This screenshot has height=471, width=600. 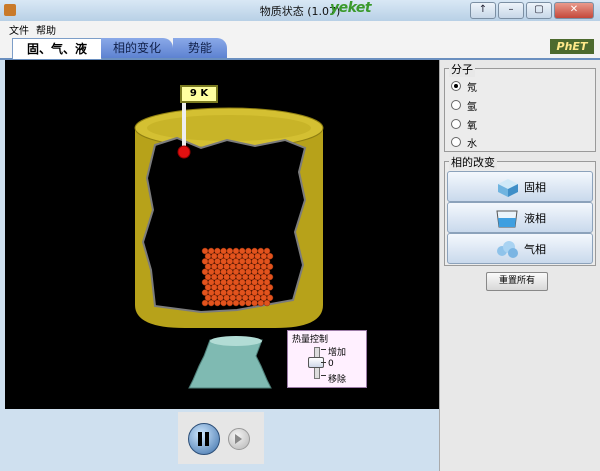 What do you see at coordinates (473, 162) in the screenshot?
I see `phase-change-legend: 相的改变` at bounding box center [473, 162].